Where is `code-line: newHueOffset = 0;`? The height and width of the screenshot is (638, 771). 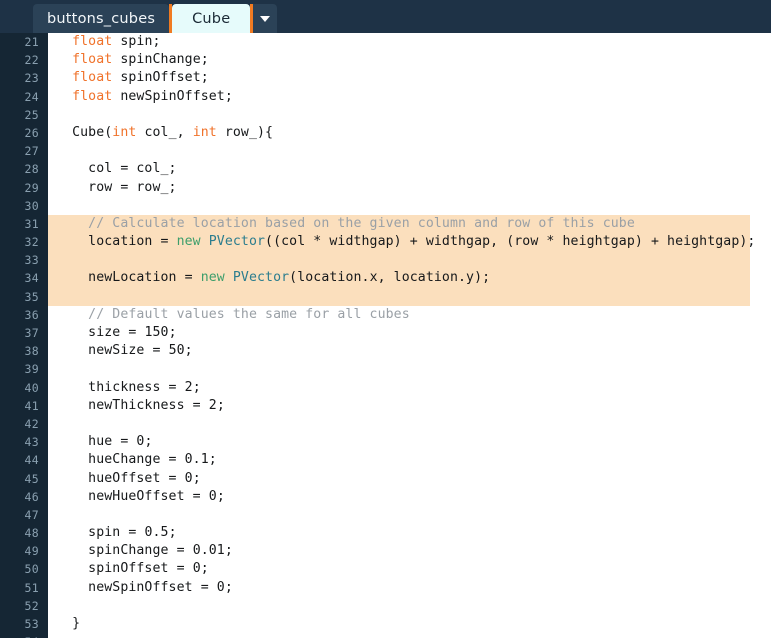 code-line: newHueOffset = 0; is located at coordinates (409, 497).